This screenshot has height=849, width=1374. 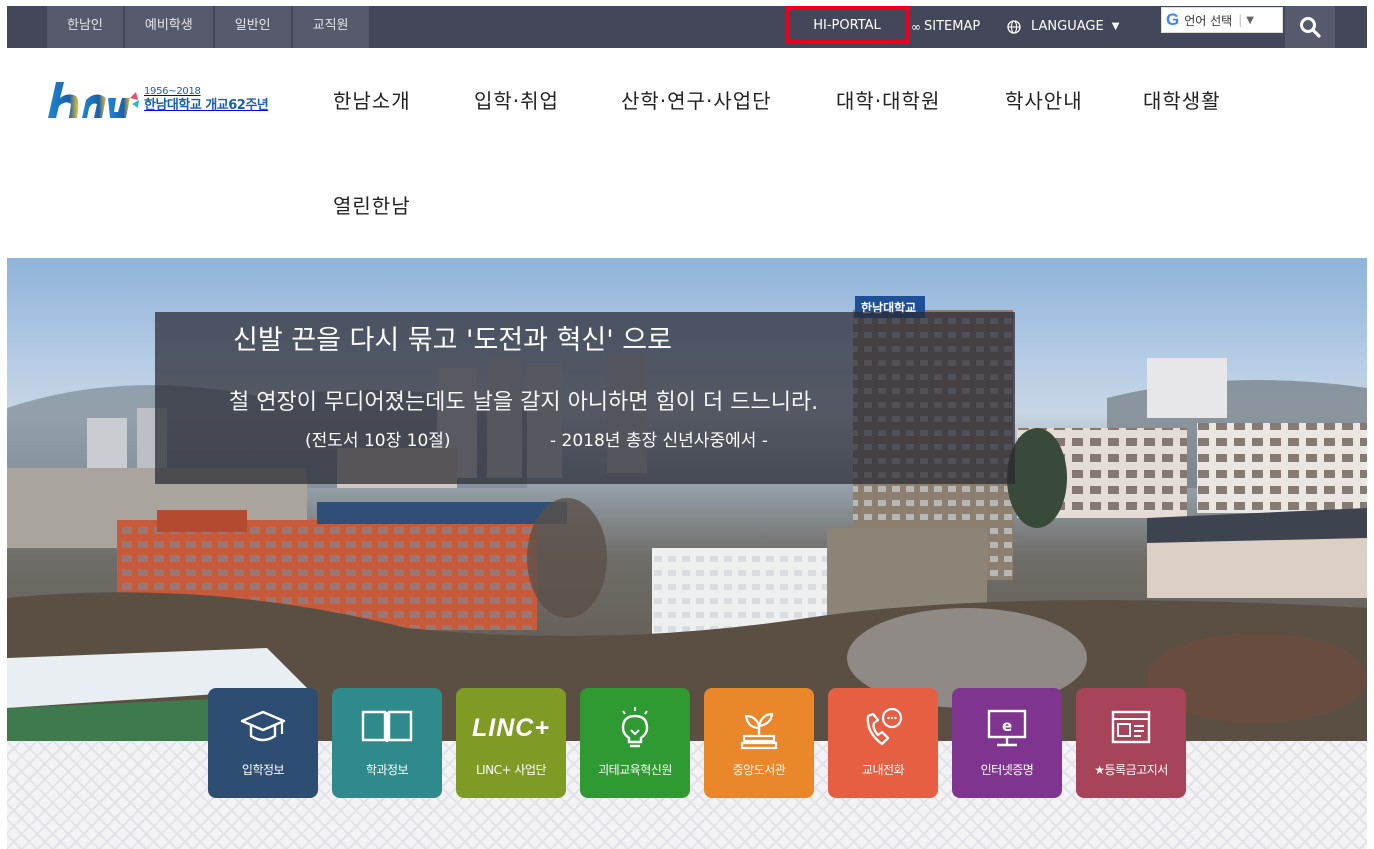 What do you see at coordinates (1007, 770) in the screenshot?
I see `quick-link-label: 인터넷증명` at bounding box center [1007, 770].